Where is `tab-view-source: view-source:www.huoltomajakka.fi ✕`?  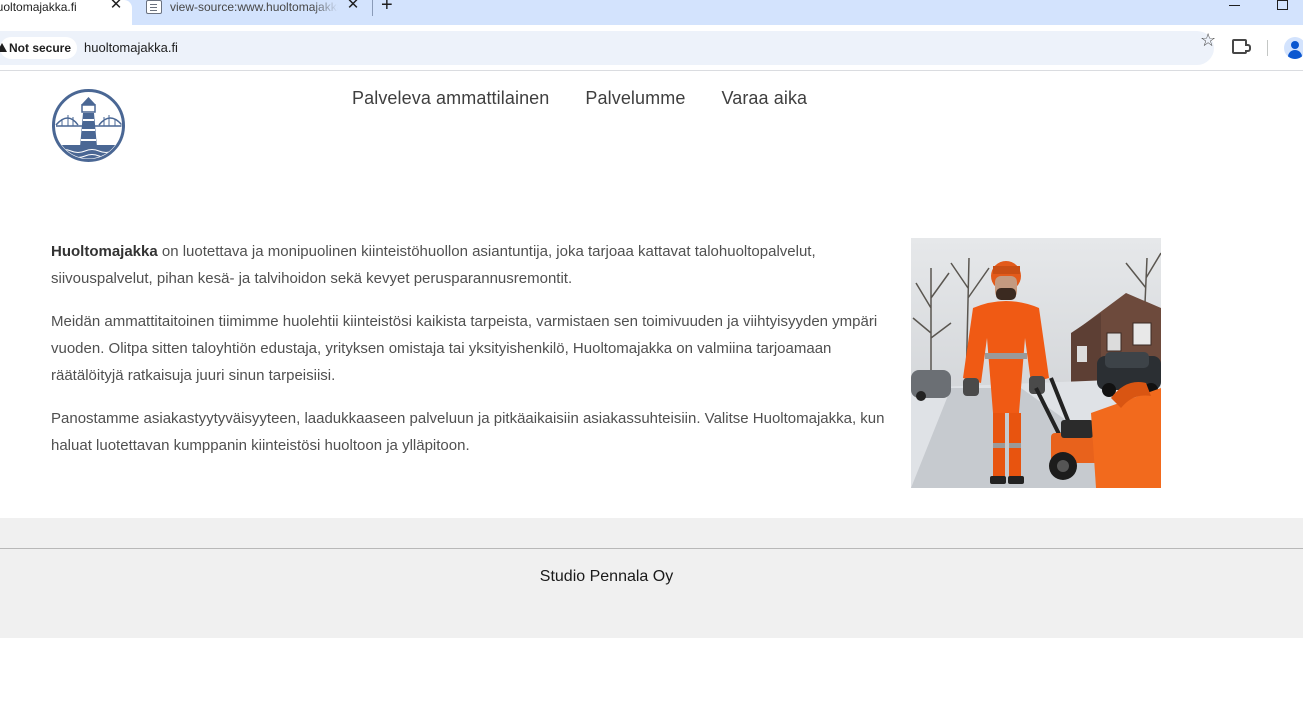 tab-view-source: view-source:www.huoltomajakka.fi ✕ is located at coordinates (256, 12).